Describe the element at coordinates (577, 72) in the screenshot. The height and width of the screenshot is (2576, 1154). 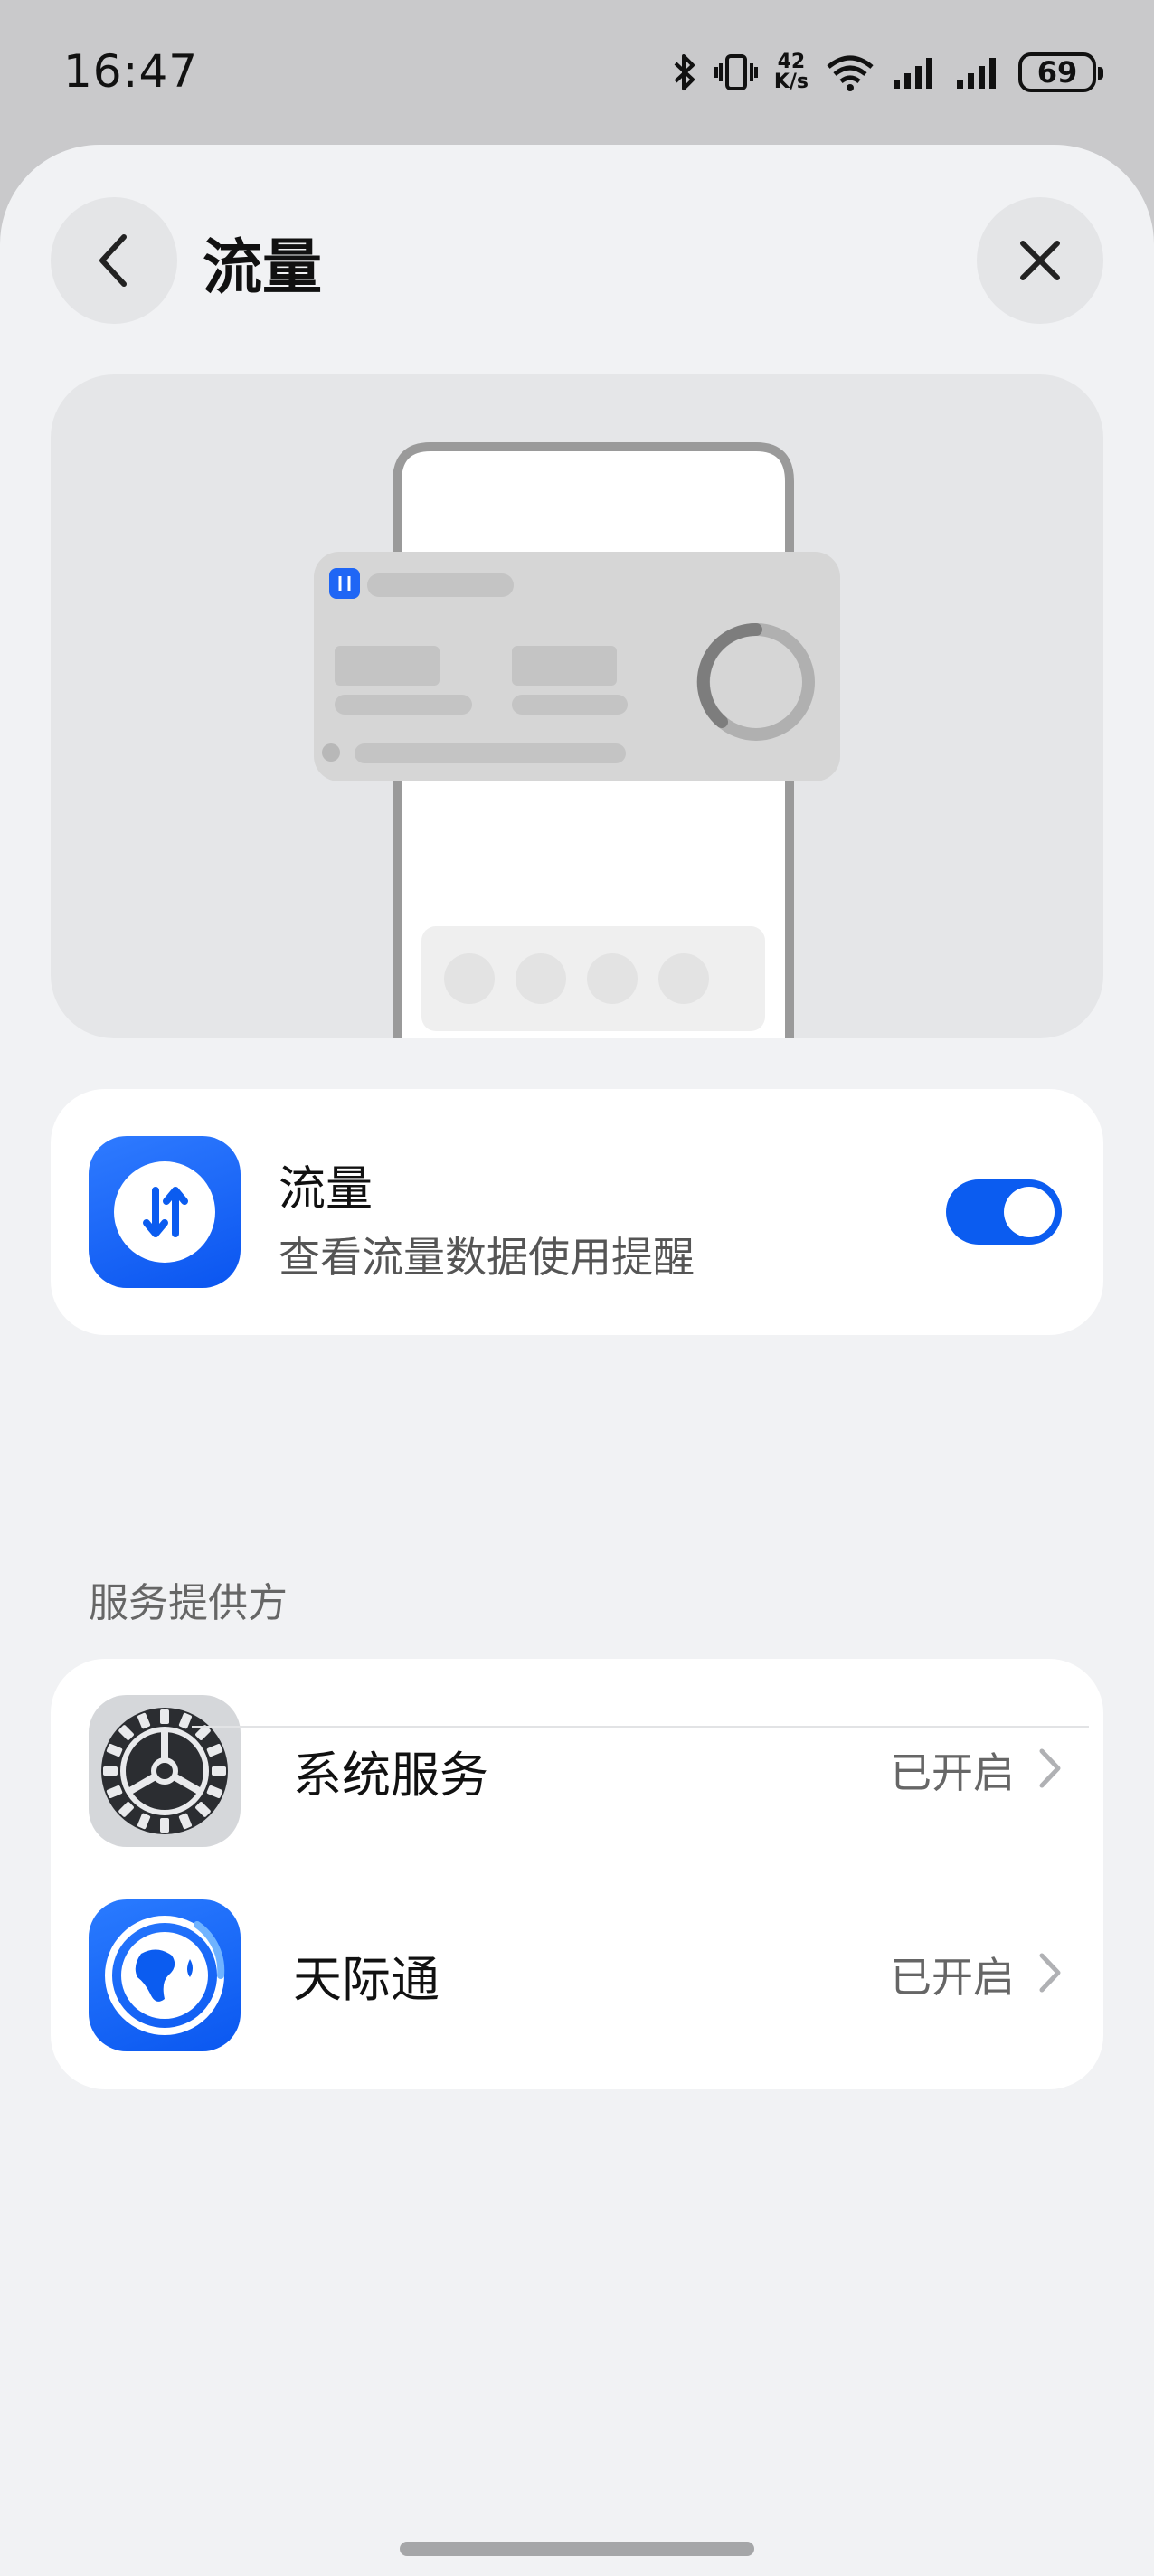
I see `status-bar: 16:47 42 K/s 69` at that location.